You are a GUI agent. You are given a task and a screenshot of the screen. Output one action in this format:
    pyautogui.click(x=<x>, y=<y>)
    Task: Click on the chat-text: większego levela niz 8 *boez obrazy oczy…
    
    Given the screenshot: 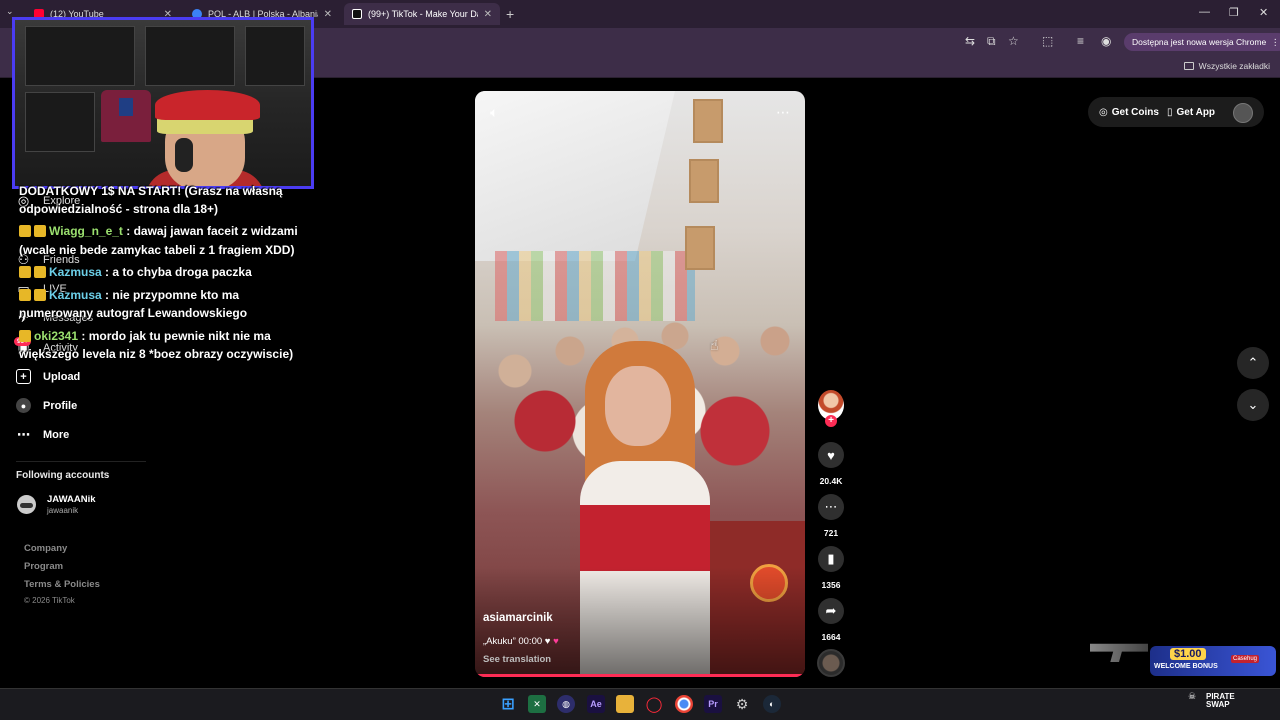 What is the action you would take?
    pyautogui.click(x=156, y=354)
    